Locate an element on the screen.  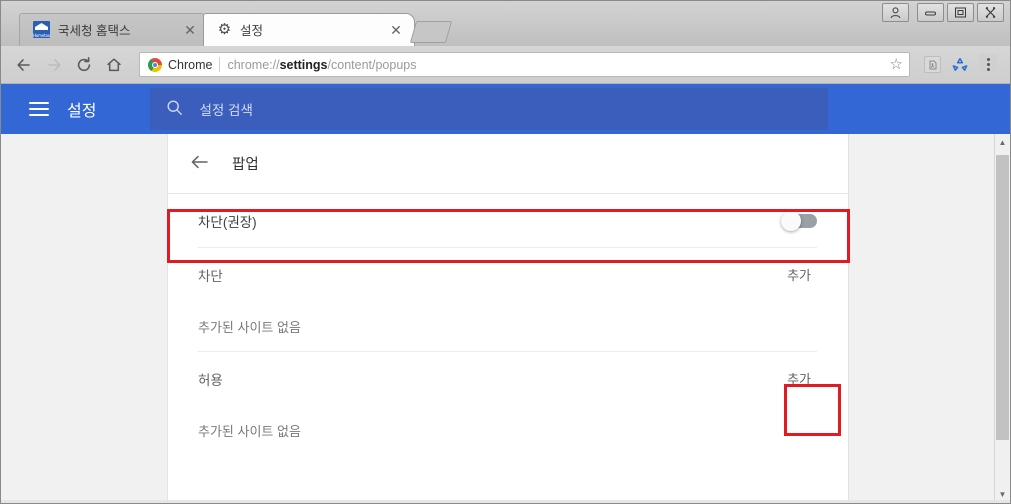
scrollbar-track is located at coordinates (1002, 318).